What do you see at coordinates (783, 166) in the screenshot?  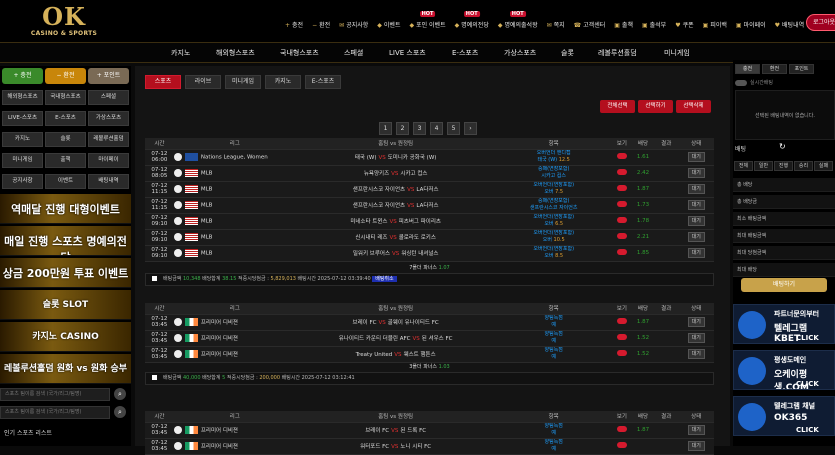 I see `bet-filter-tab: 진행` at bounding box center [783, 166].